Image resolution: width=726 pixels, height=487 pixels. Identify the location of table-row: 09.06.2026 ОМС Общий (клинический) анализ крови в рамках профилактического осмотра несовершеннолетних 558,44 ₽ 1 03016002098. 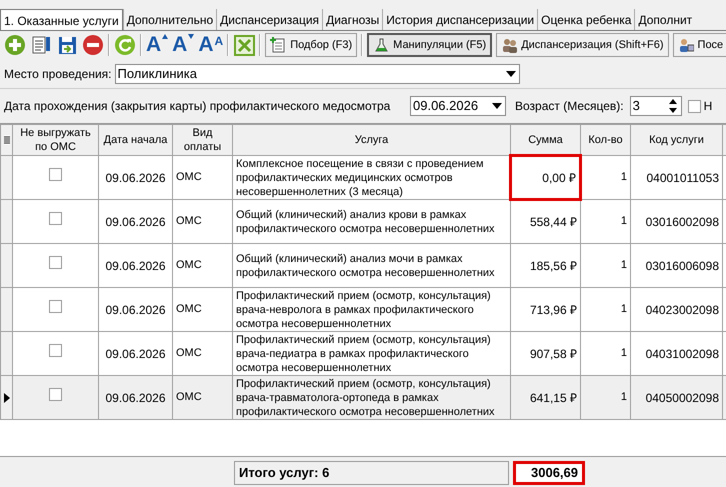
(363, 222).